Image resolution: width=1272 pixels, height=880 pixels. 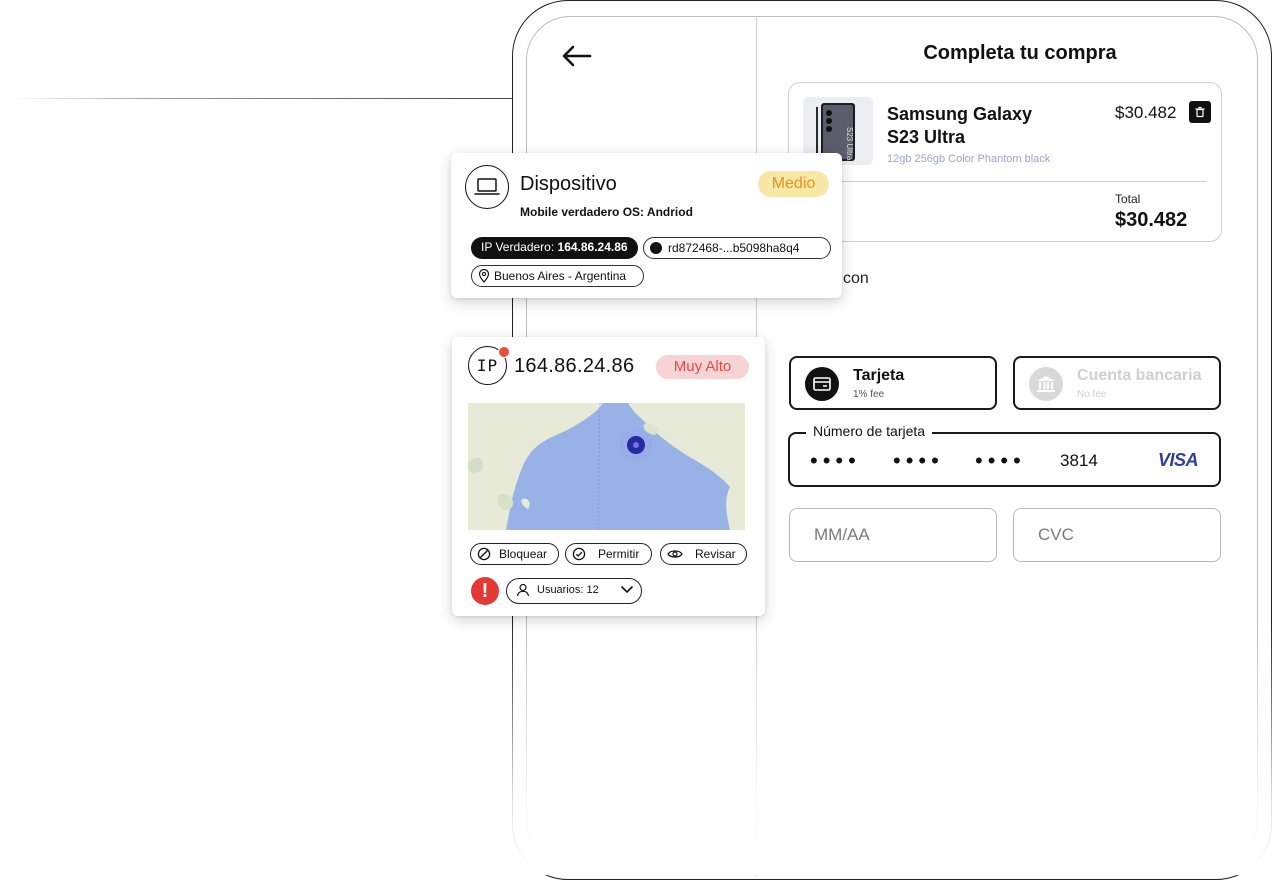 What do you see at coordinates (849, 144) in the screenshot?
I see `thumb-text: S23 Ultra` at bounding box center [849, 144].